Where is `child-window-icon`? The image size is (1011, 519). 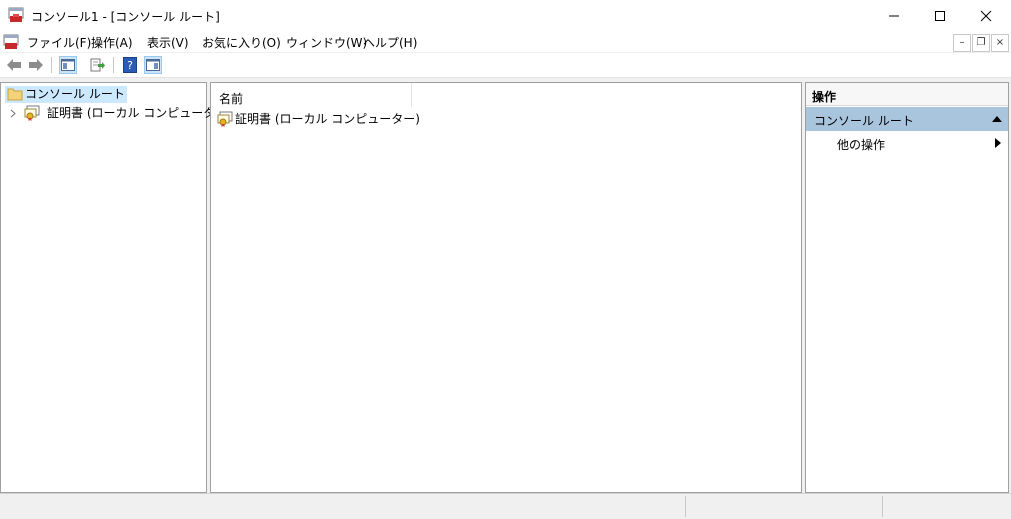 child-window-icon is located at coordinates (11, 42).